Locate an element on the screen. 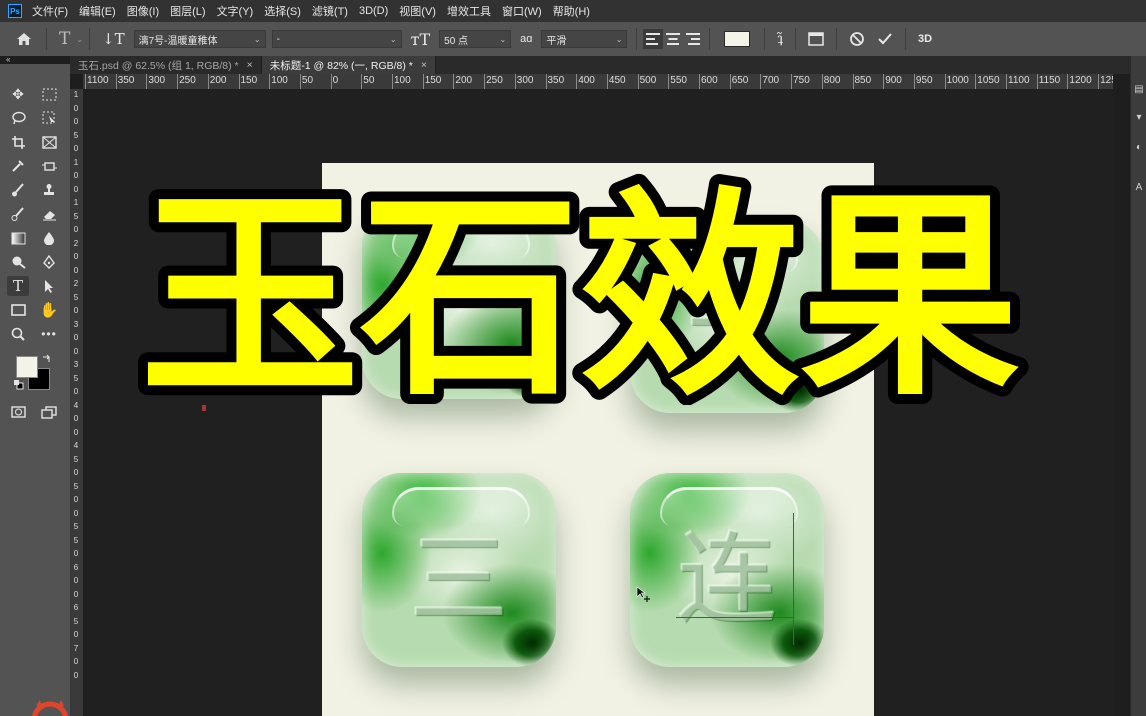 The height and width of the screenshot is (716, 1146). preset-dropdown-icon: ⌄ is located at coordinates (79, 39).